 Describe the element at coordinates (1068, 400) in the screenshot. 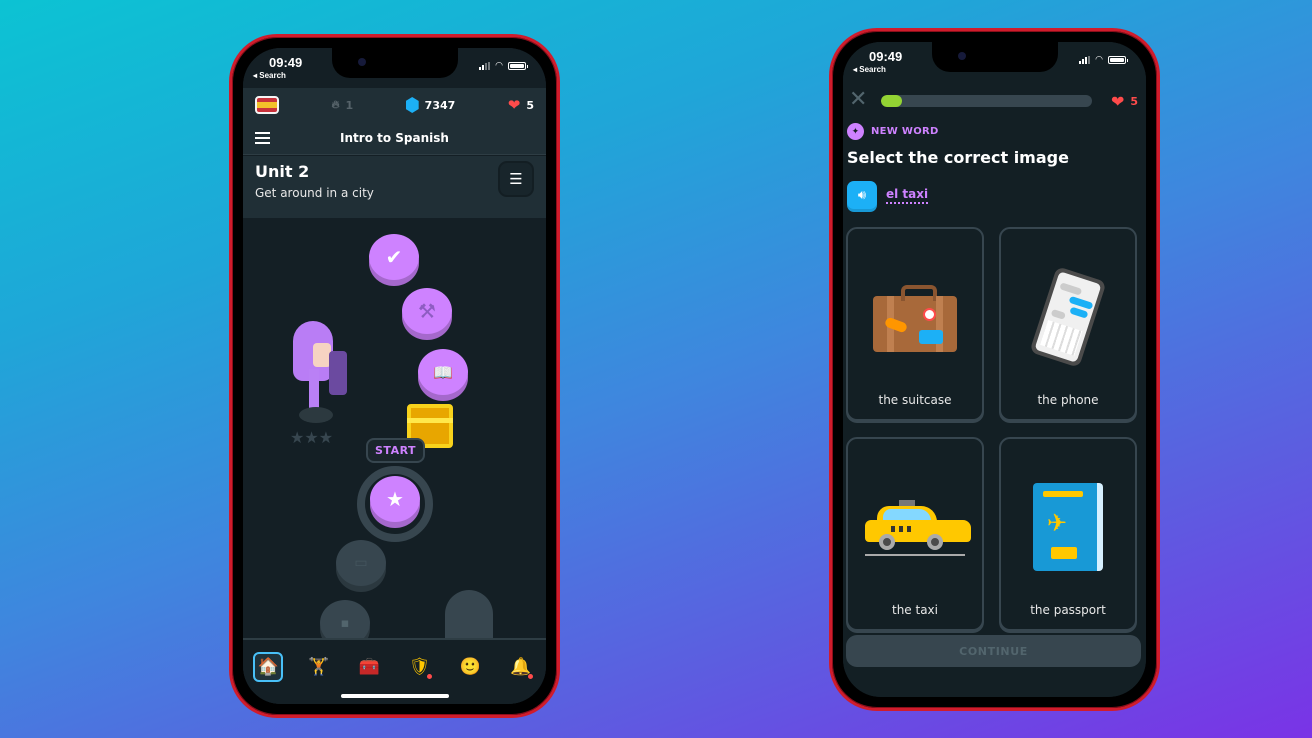

I see `choice-label: the phone` at that location.